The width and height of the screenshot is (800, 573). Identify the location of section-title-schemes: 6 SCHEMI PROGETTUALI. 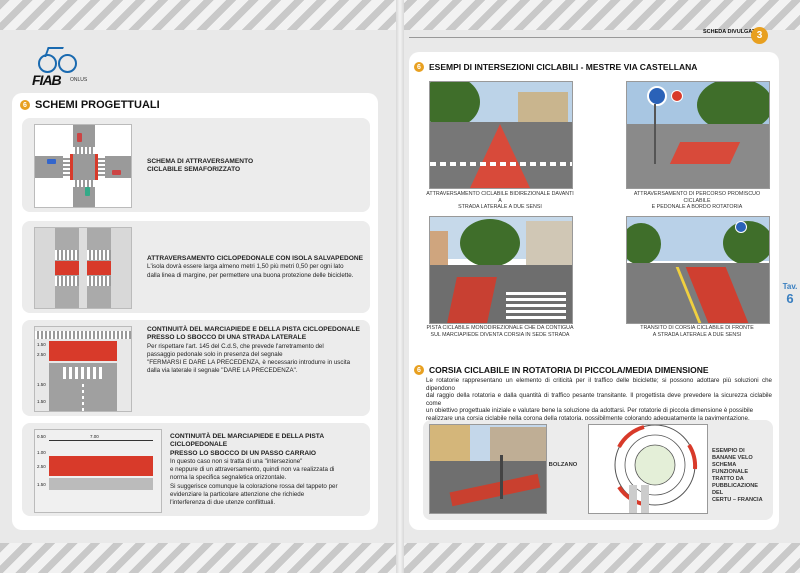
(90, 105).